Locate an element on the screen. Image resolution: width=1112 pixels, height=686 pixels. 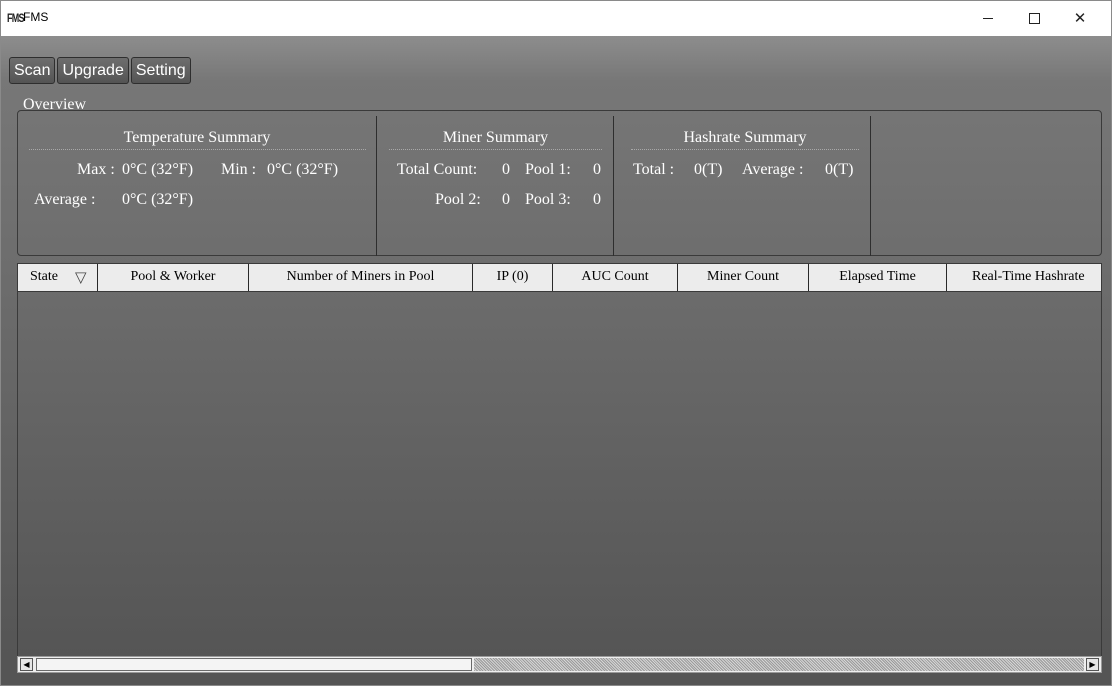
column-header-label: State is located at coordinates (44, 276).